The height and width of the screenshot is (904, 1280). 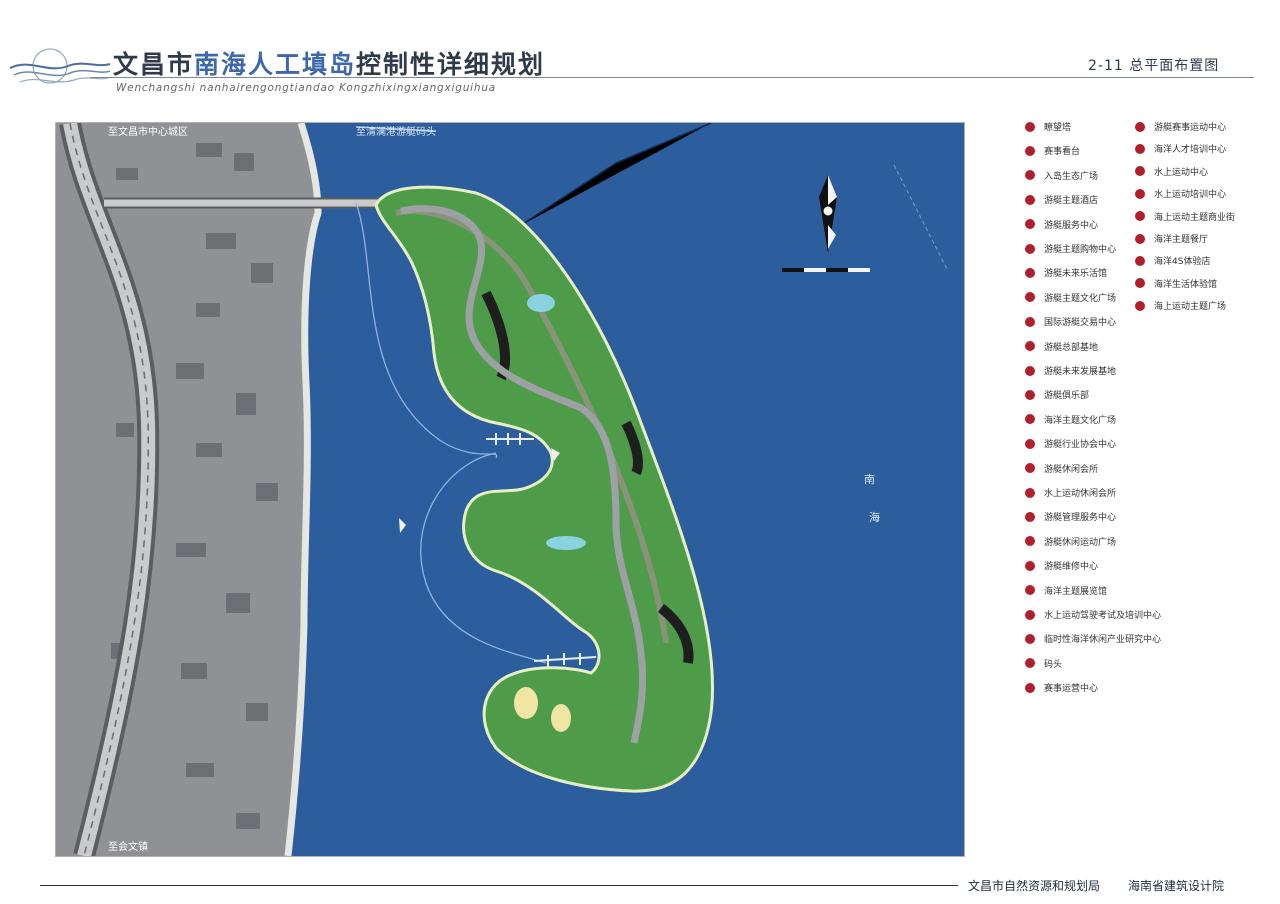 I want to click on logo-waves, so click(x=60, y=69).